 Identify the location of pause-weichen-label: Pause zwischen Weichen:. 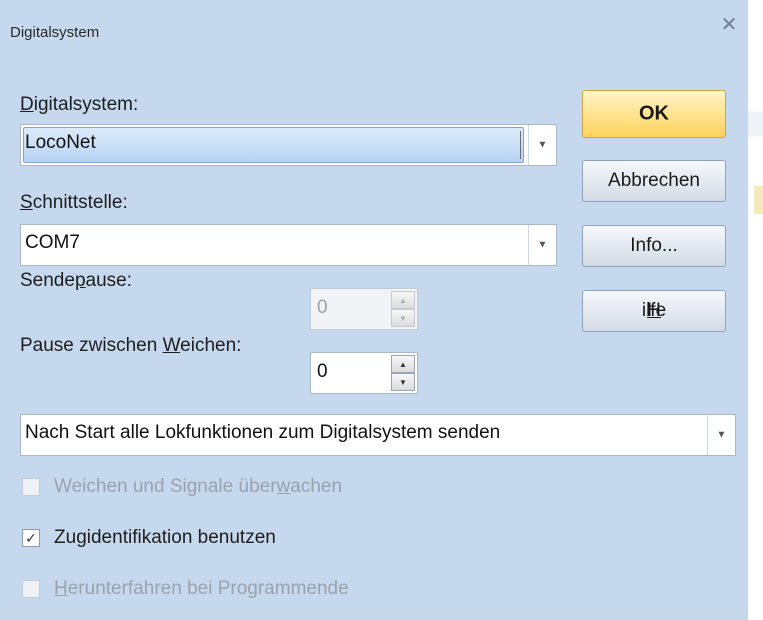
(131, 345).